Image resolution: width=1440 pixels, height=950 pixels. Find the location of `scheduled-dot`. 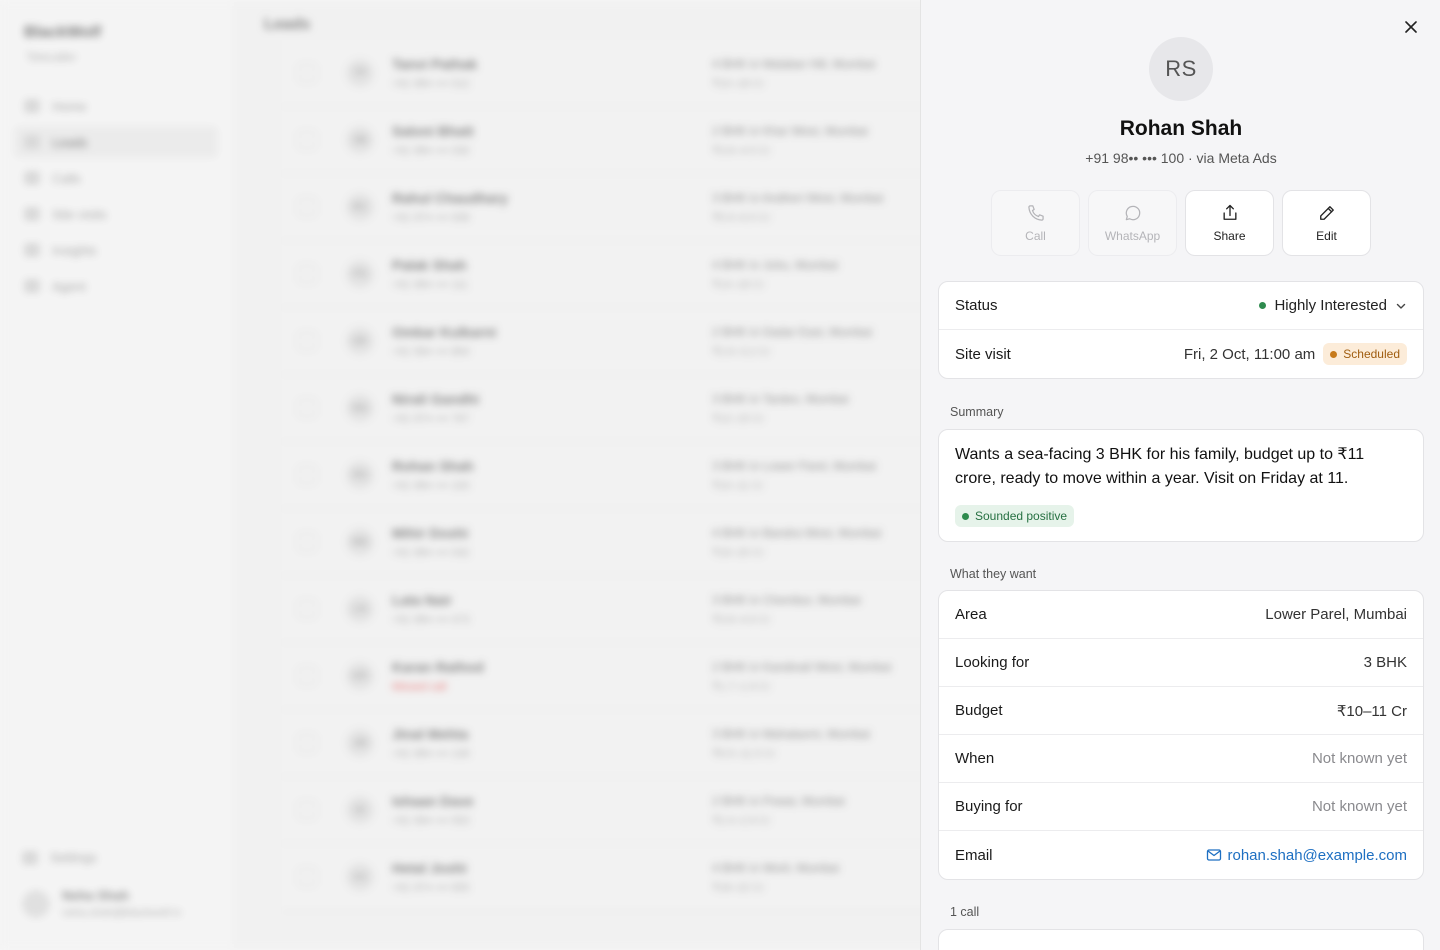

scheduled-dot is located at coordinates (1334, 354).